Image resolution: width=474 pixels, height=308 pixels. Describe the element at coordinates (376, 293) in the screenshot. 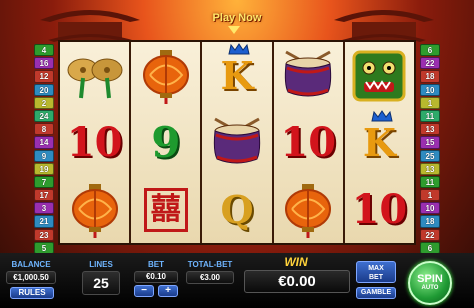

I see `gamble-button: GAMBLE` at that location.